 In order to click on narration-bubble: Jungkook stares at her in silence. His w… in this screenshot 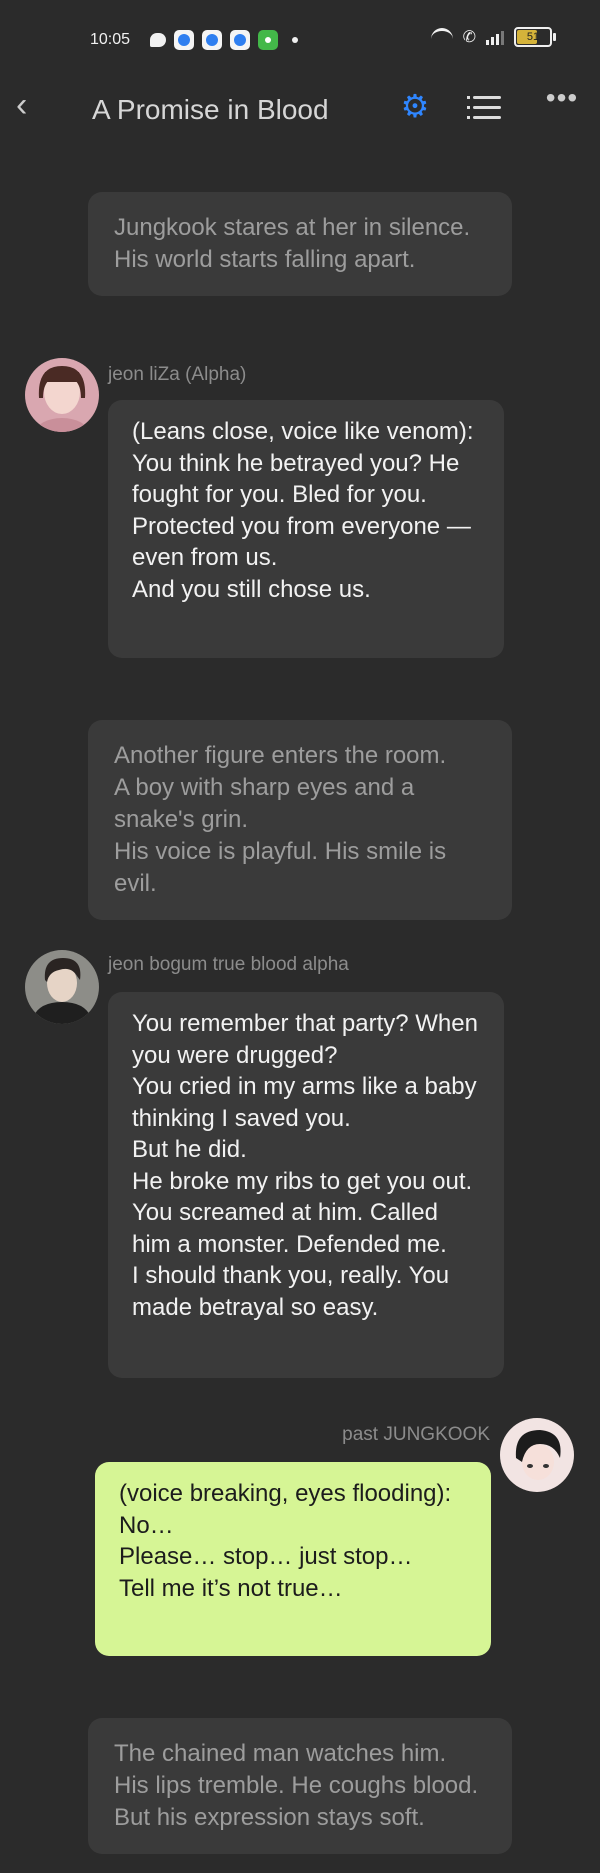, I will do `click(300, 244)`.